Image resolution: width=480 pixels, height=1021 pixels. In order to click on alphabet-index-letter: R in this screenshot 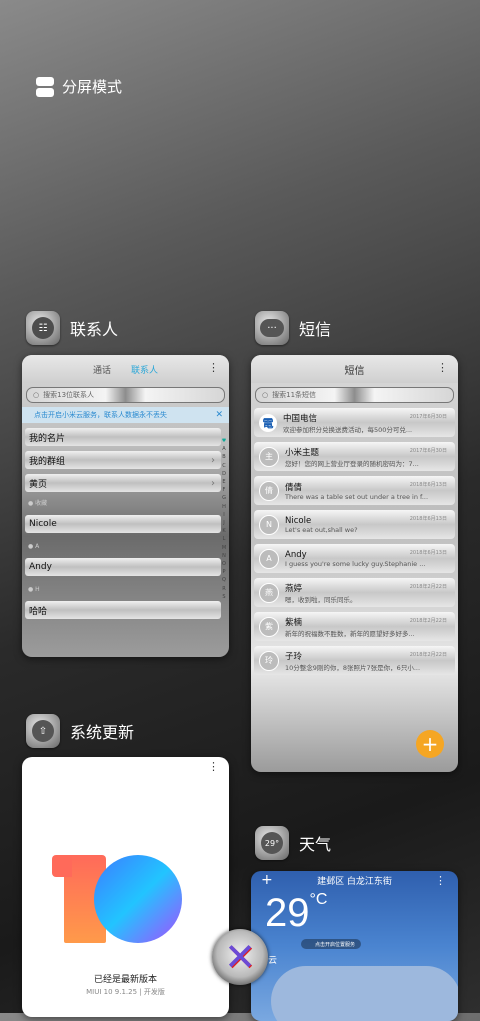, I will do `click(224, 589)`.